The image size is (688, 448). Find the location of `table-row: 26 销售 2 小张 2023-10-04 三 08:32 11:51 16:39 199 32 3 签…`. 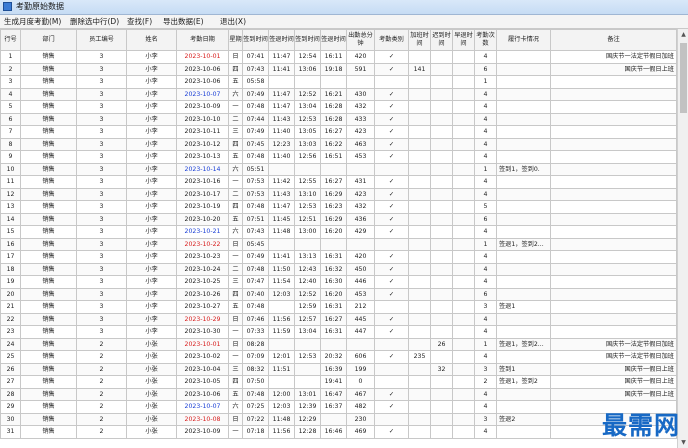

table-row: 26 销售 2 小张 2023-10-04 三 08:32 11:51 16:39 199 32 3 签… is located at coordinates (338, 369).